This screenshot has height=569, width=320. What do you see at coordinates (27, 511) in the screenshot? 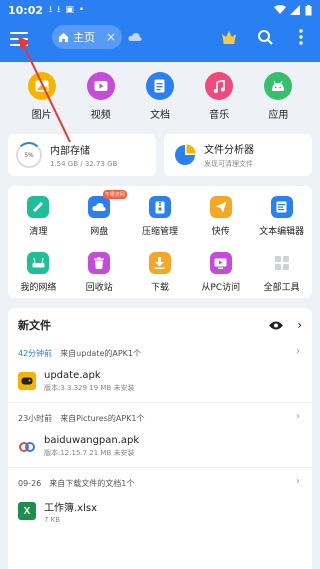
I see `excel-icon: X` at bounding box center [27, 511].